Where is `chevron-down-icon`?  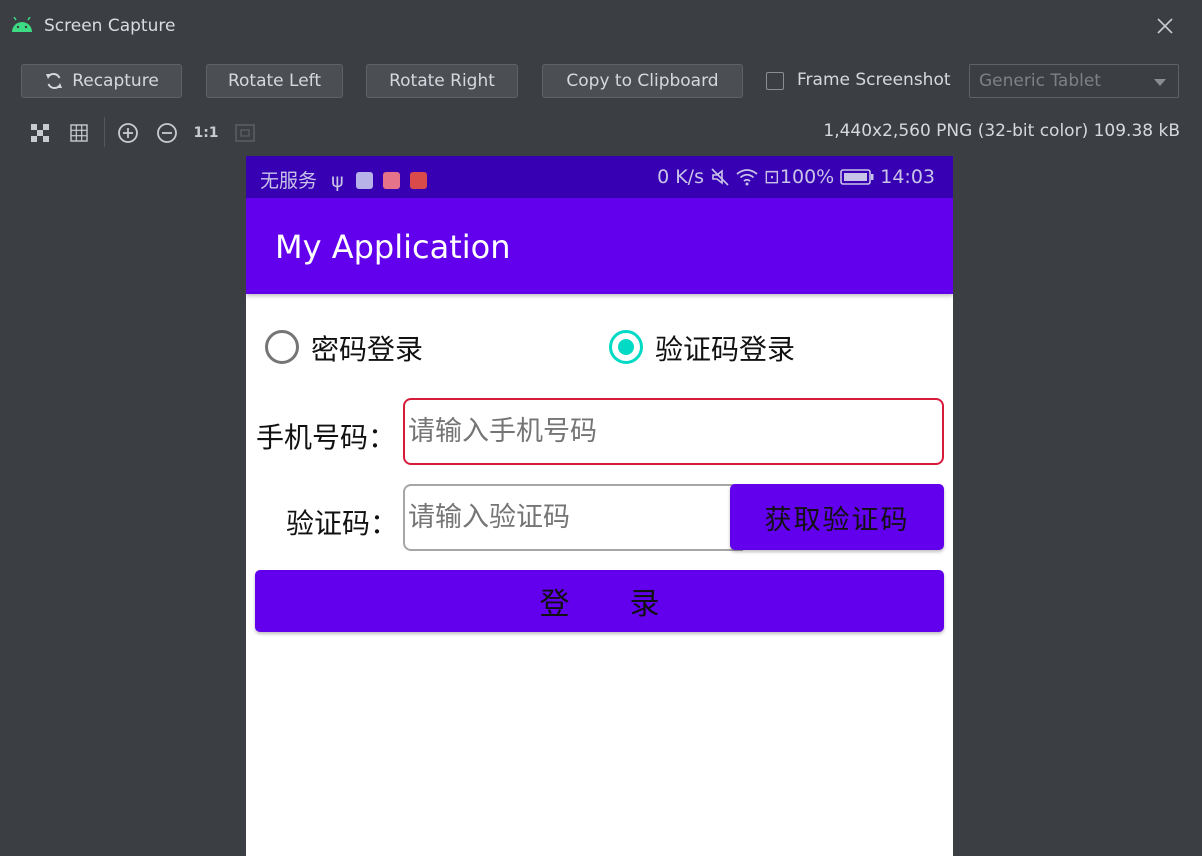 chevron-down-icon is located at coordinates (1160, 82).